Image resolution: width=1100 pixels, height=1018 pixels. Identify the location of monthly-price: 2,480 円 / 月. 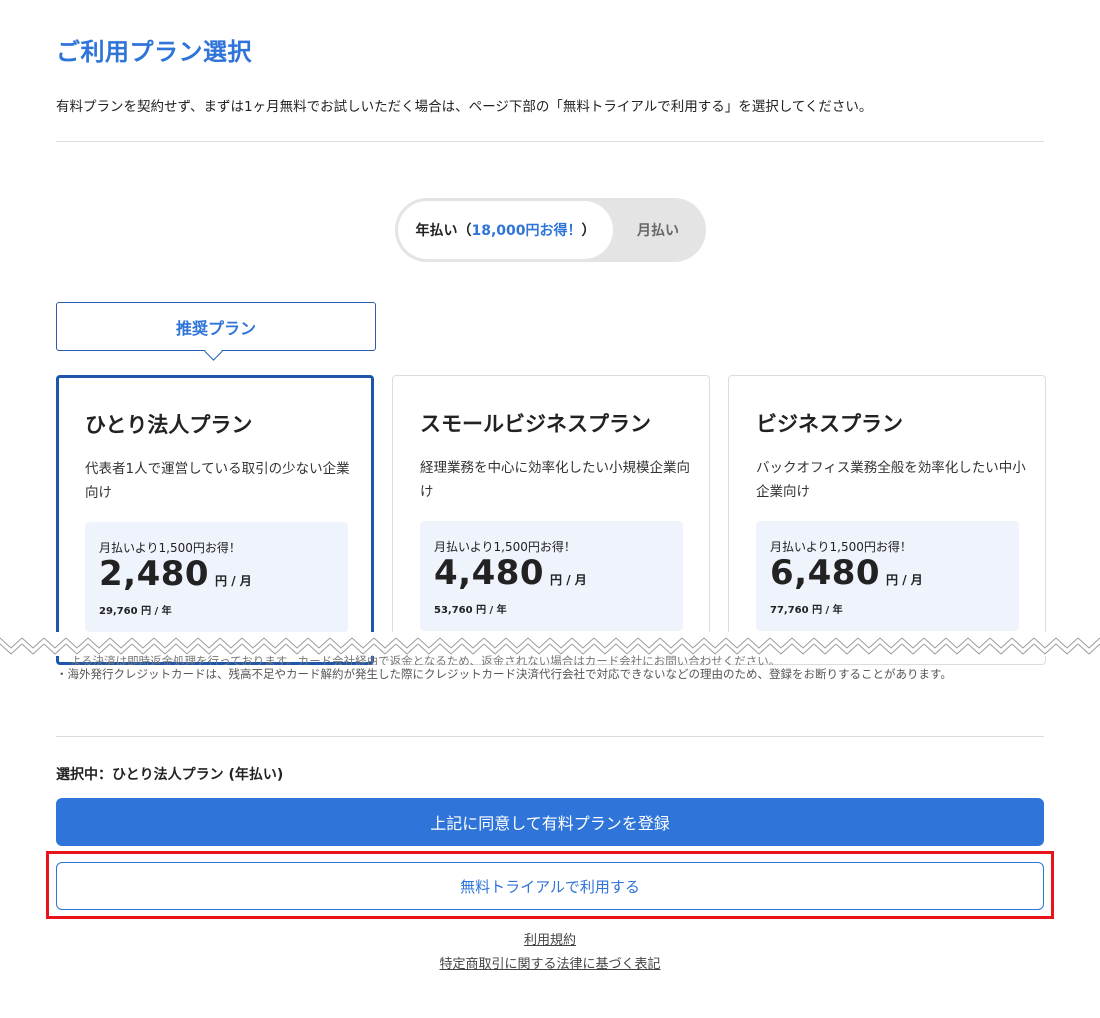
(175, 574).